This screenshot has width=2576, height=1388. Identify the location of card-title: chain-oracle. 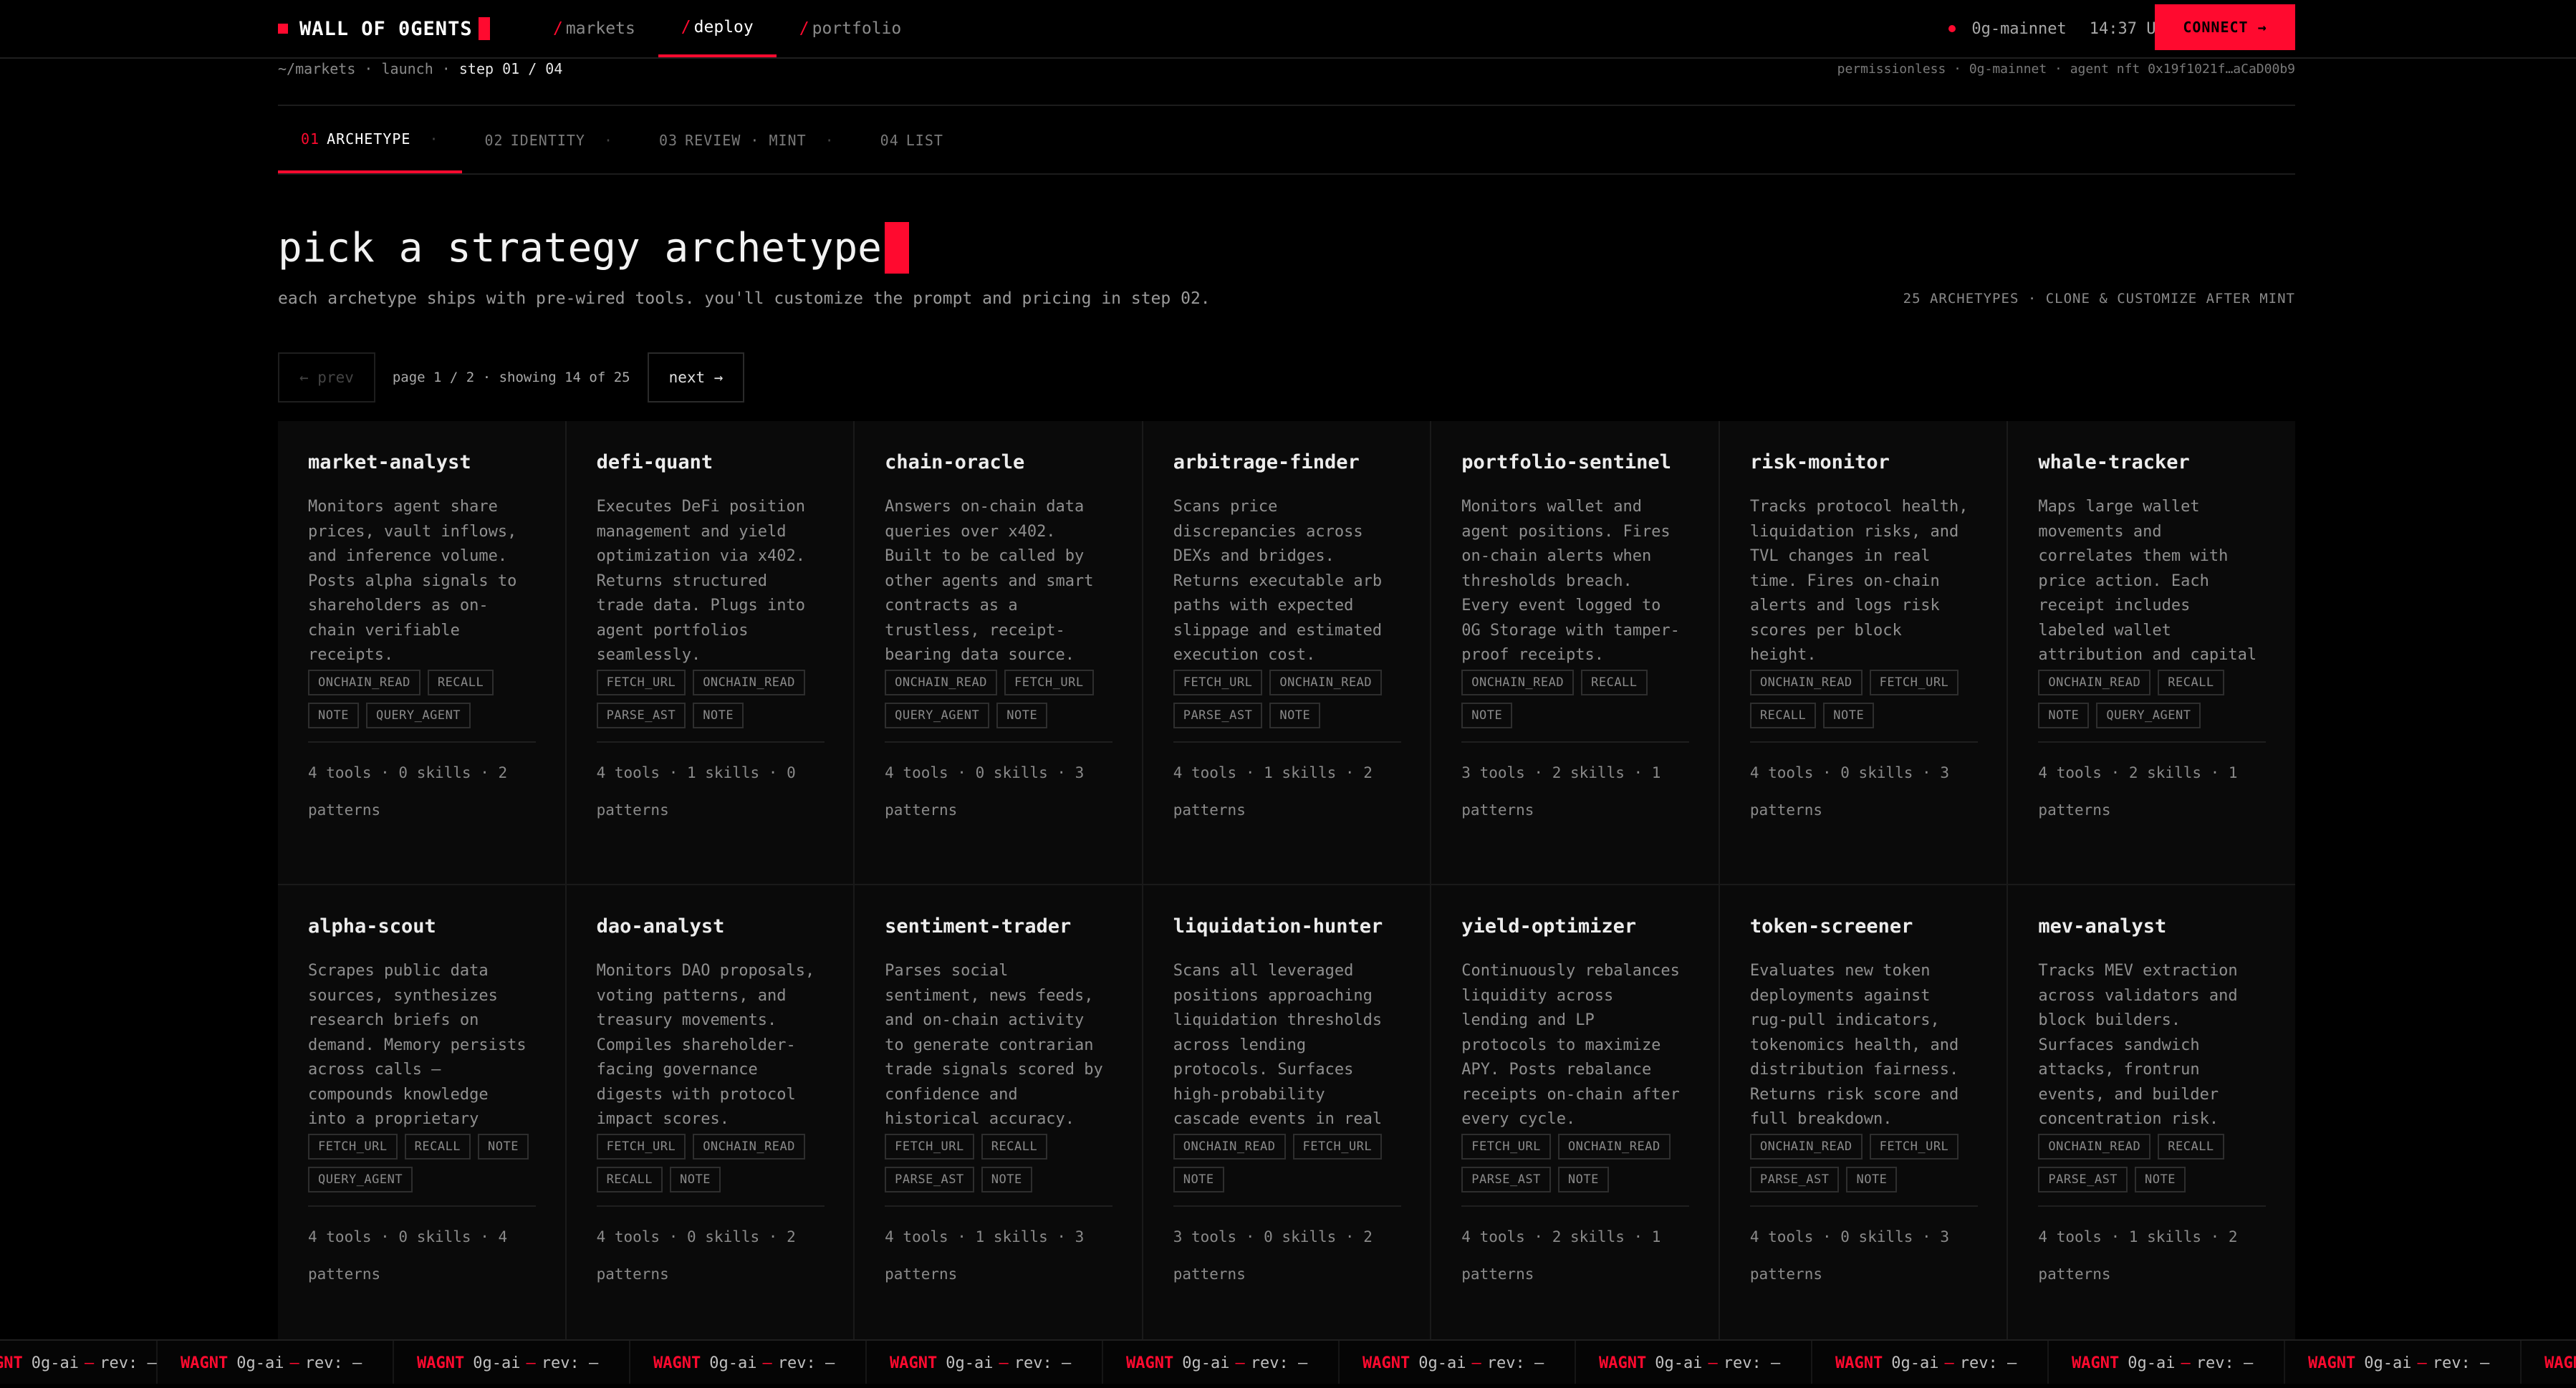
(955, 462).